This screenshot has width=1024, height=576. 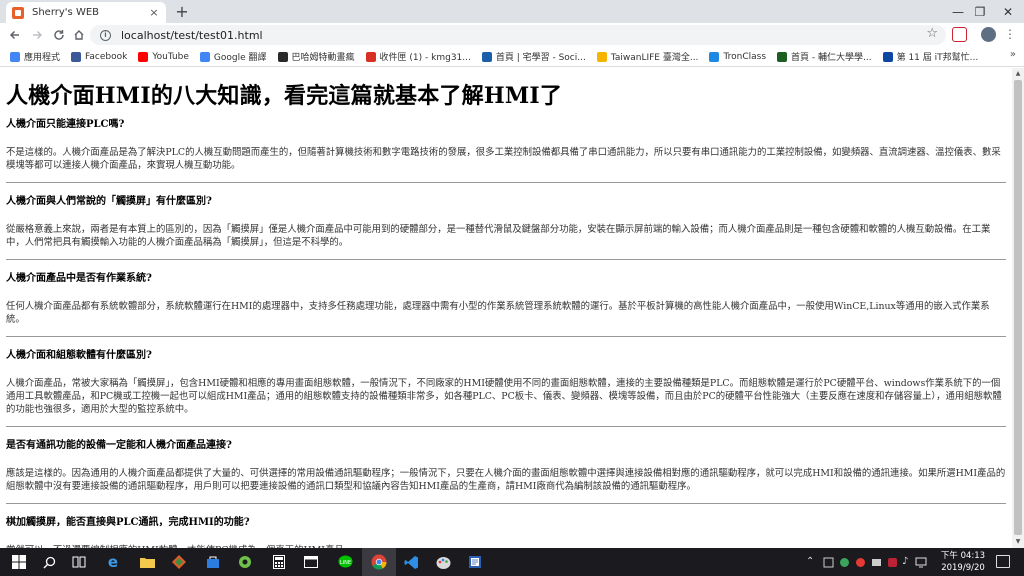 I want to click on edge-browser-icon: e, so click(x=113, y=562).